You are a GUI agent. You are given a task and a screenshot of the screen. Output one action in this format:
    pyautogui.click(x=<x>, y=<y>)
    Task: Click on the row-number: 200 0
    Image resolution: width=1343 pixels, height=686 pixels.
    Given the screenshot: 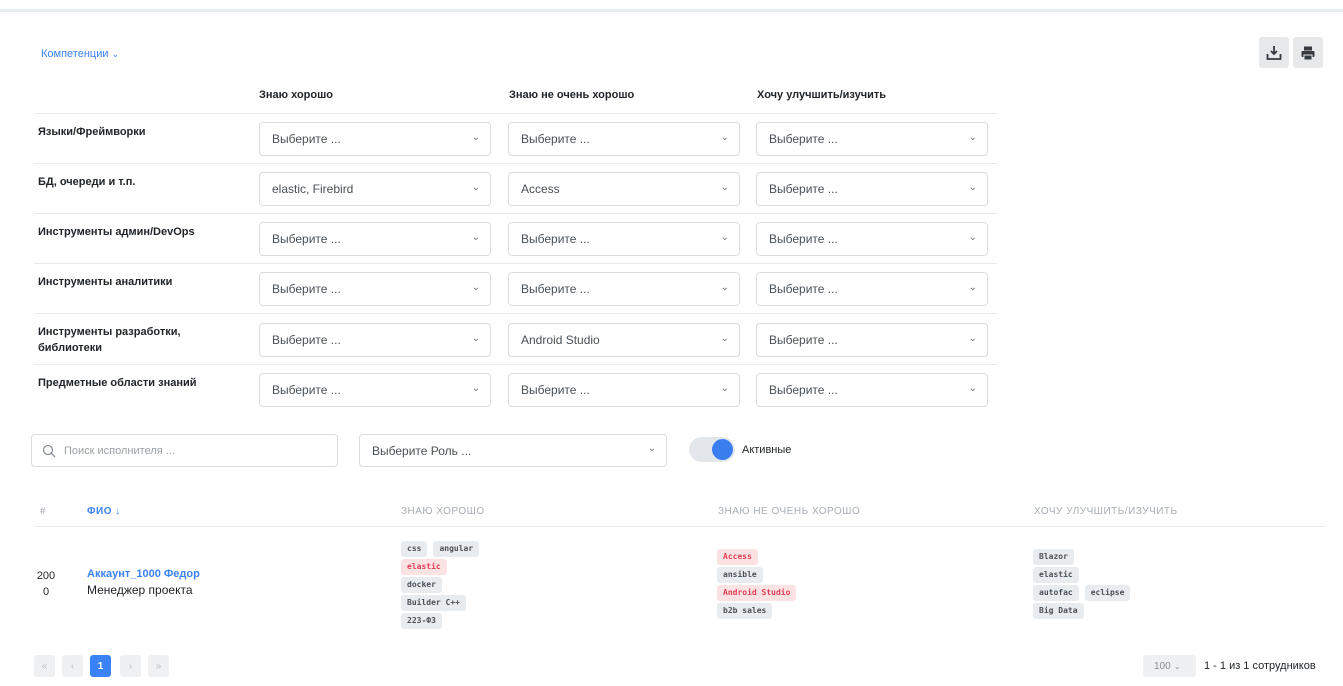 What is the action you would take?
    pyautogui.click(x=46, y=584)
    